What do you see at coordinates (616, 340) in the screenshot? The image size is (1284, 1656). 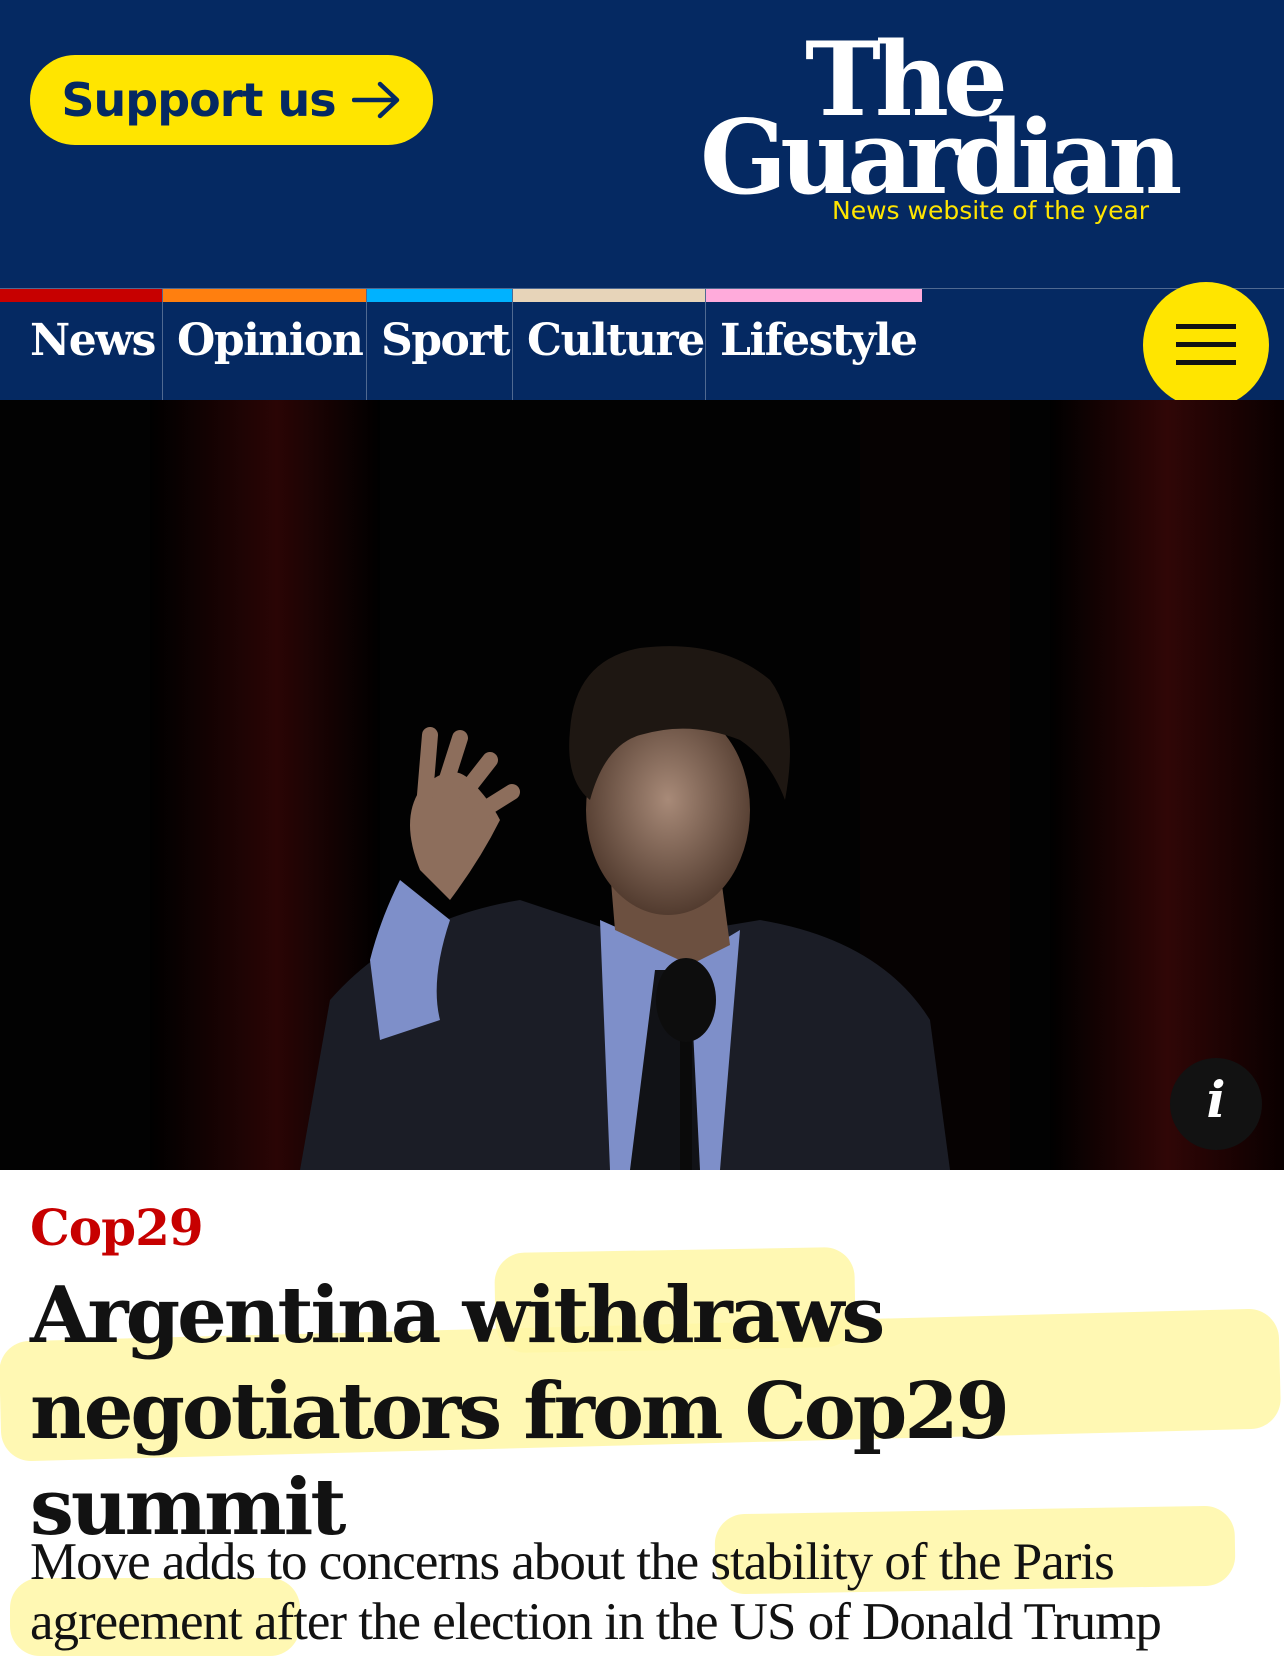 I see `nav-item-label: Culture` at bounding box center [616, 340].